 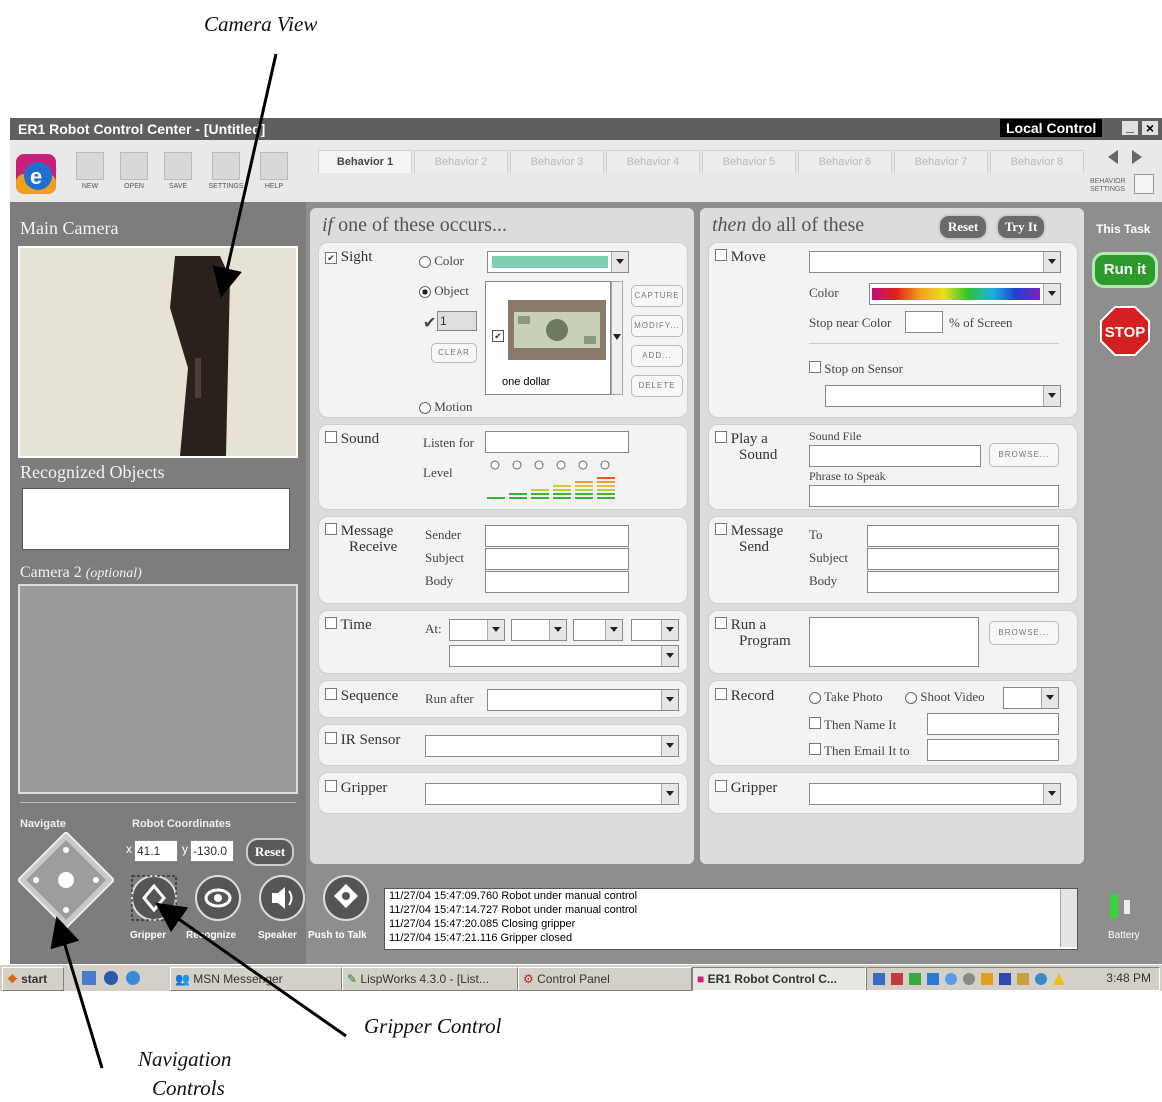 I want to click on if-gripper-checkbox, so click(x=331, y=786).